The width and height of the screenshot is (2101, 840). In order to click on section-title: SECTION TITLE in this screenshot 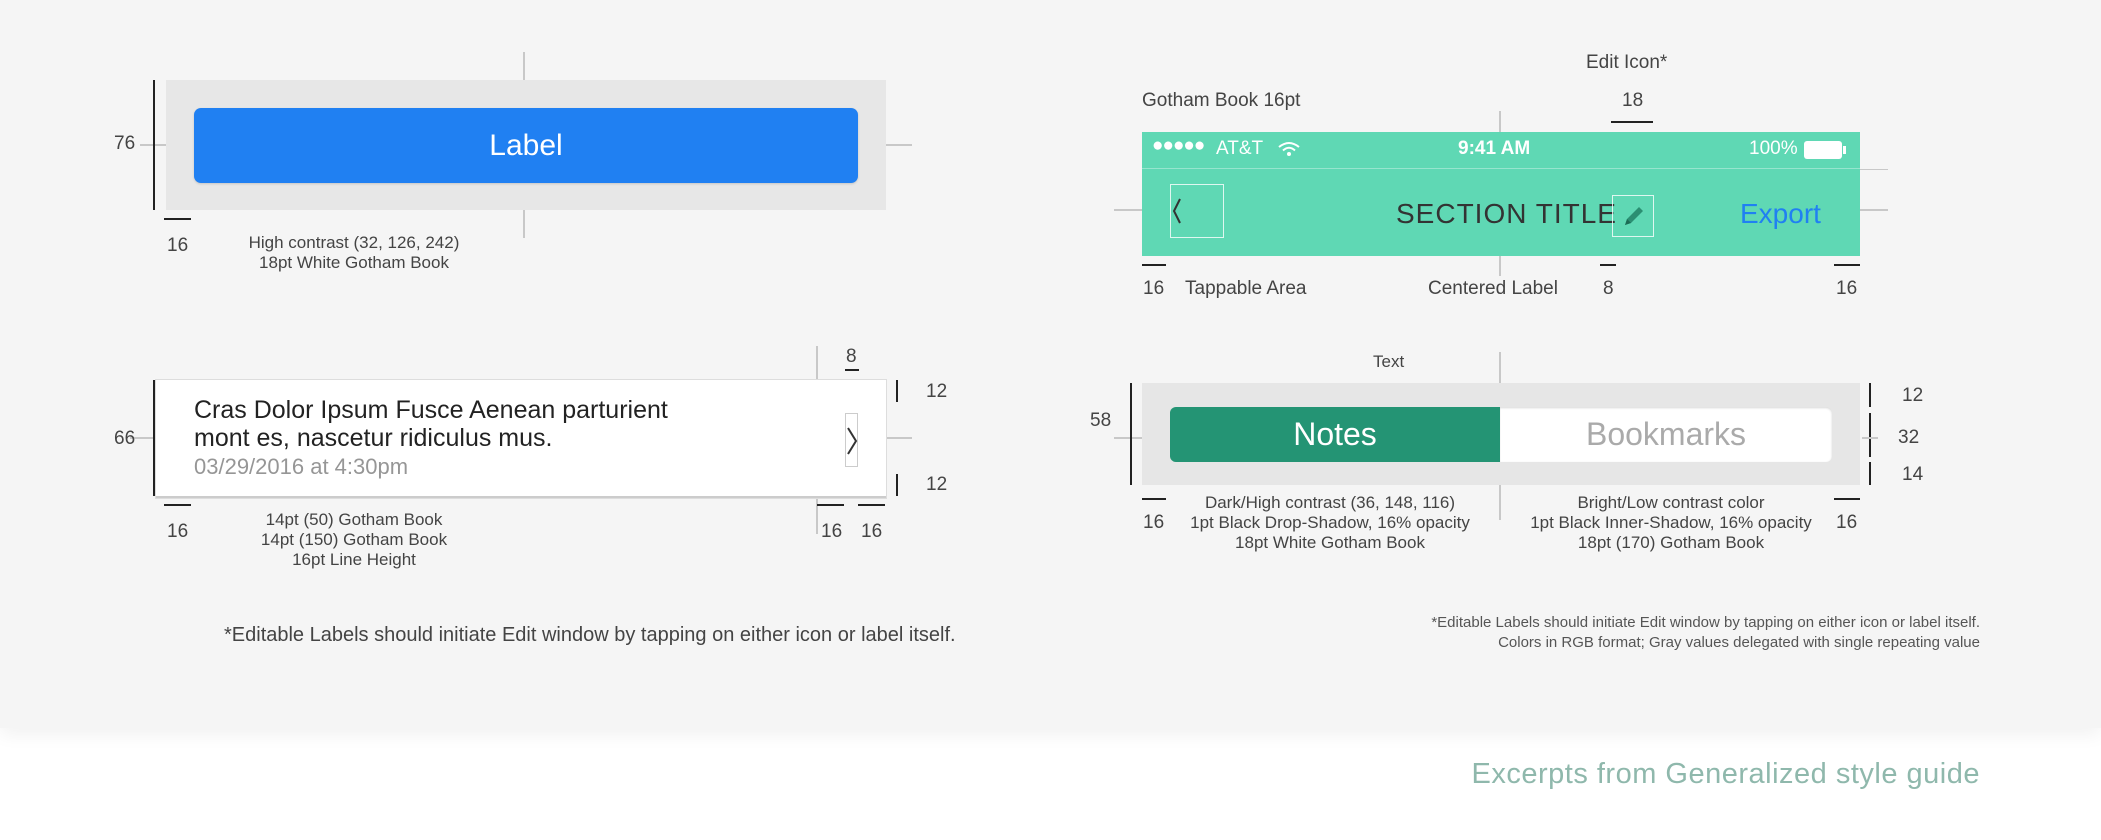, I will do `click(1506, 214)`.